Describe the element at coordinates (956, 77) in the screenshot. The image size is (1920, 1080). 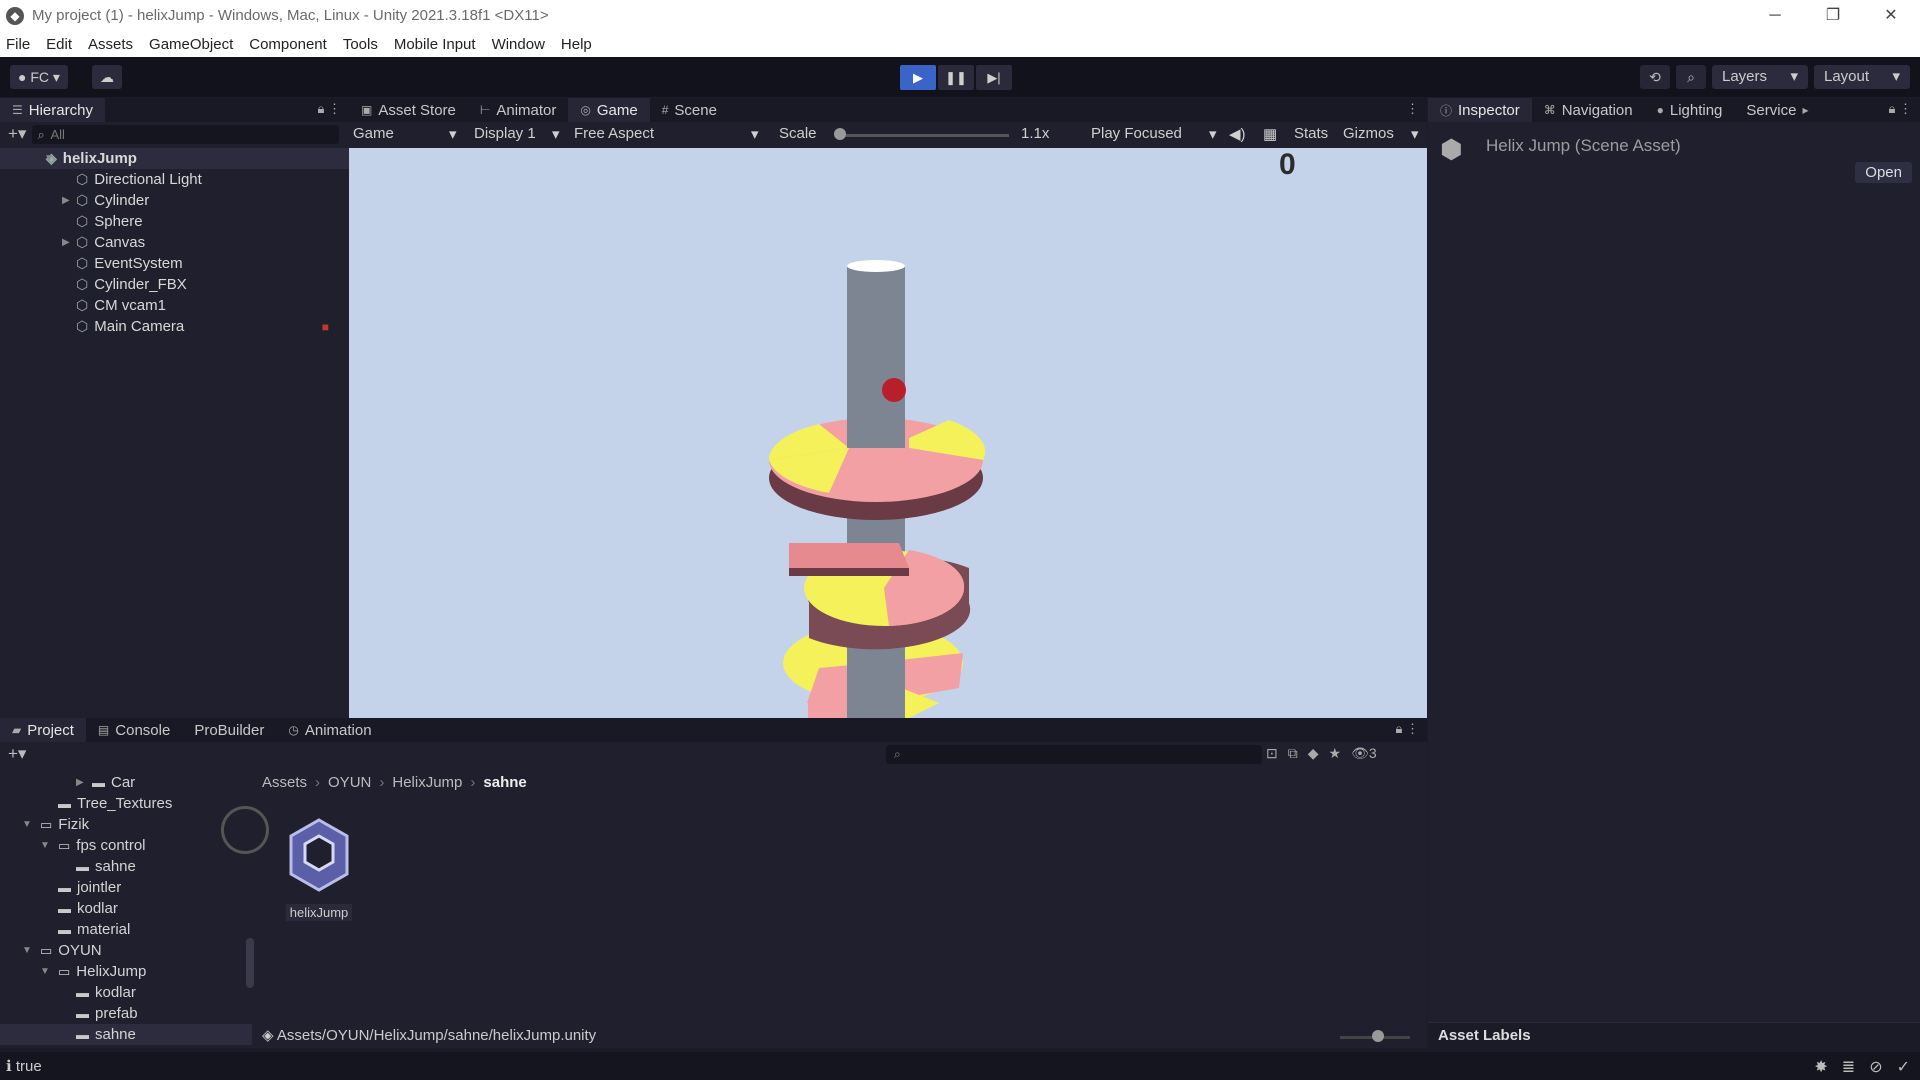
I see `pause-button: ❚❚` at that location.